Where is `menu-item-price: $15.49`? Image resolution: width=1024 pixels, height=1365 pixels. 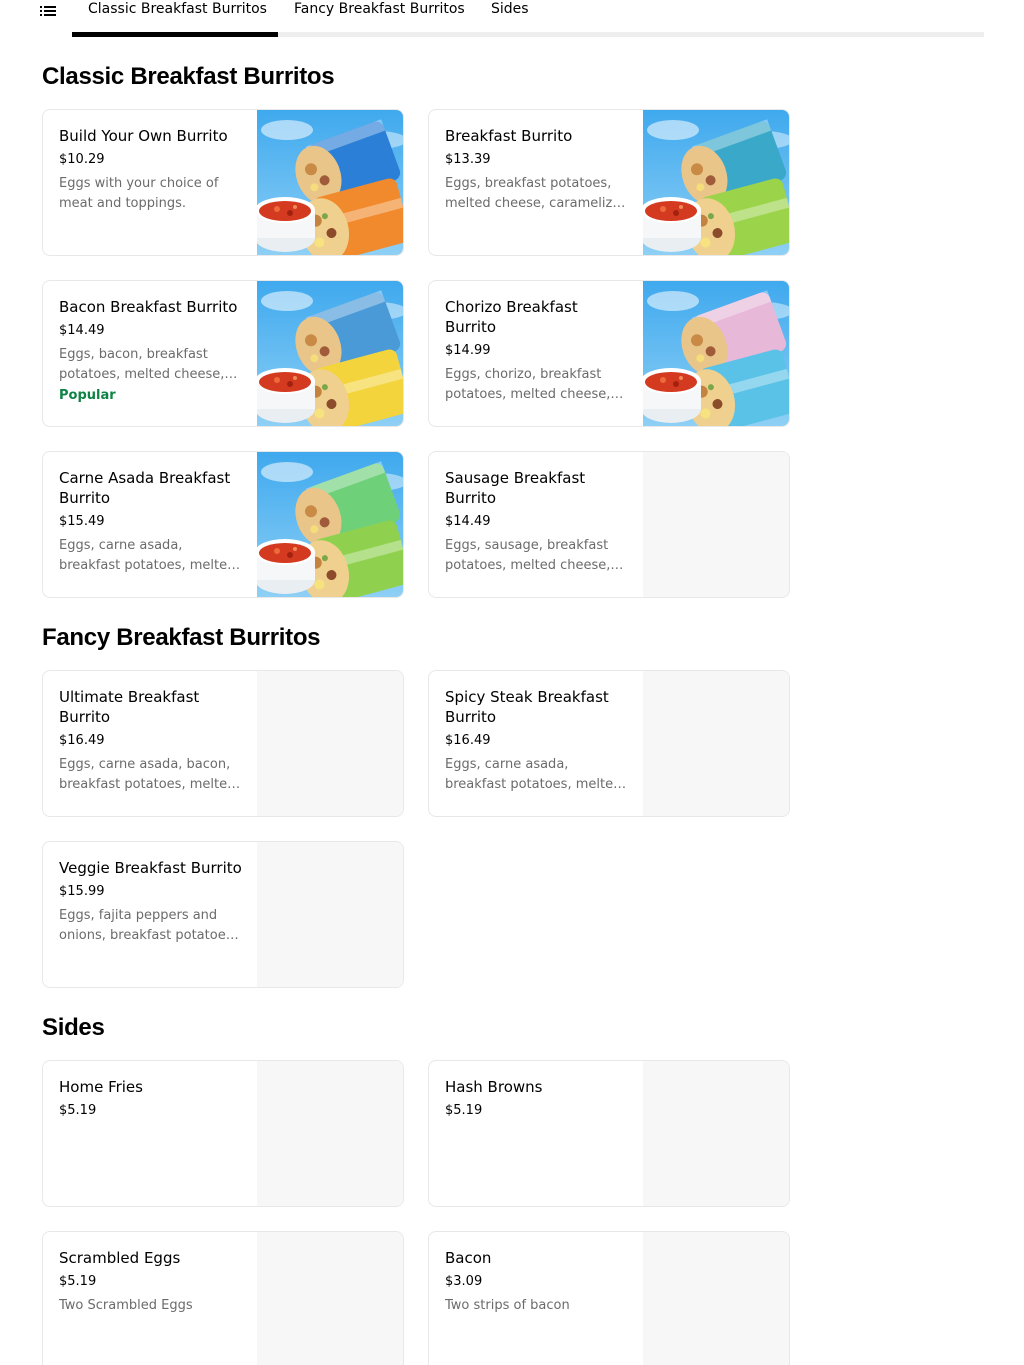 menu-item-price: $15.49 is located at coordinates (82, 521).